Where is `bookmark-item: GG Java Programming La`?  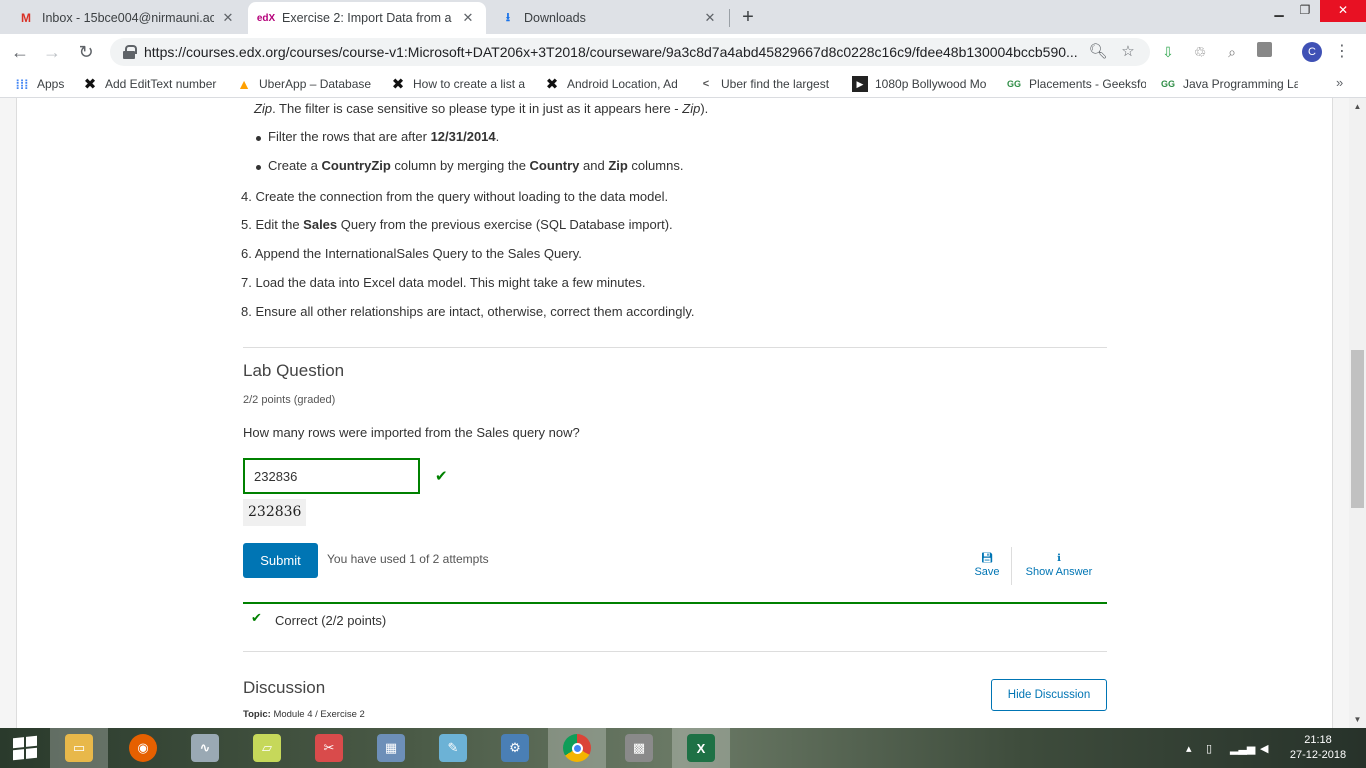 bookmark-item: GG Java Programming La is located at coordinates (1229, 84).